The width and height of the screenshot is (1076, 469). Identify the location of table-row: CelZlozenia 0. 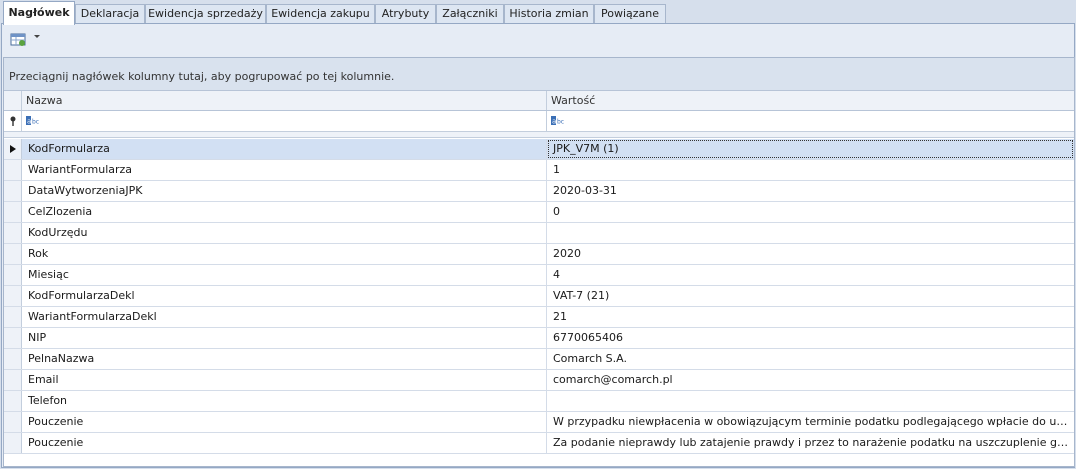
(539, 212).